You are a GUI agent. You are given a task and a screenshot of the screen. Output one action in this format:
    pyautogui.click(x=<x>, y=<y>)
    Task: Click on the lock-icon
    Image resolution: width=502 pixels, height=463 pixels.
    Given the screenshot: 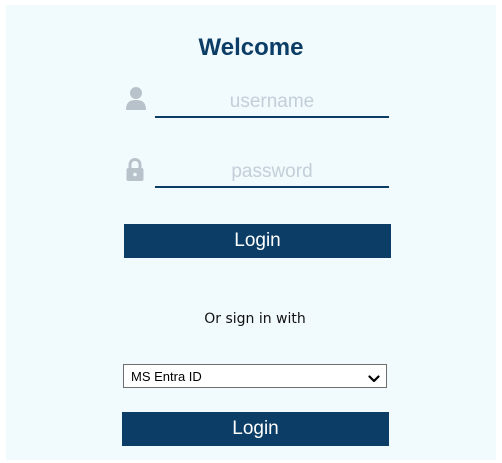 What is the action you would take?
    pyautogui.click(x=135, y=170)
    